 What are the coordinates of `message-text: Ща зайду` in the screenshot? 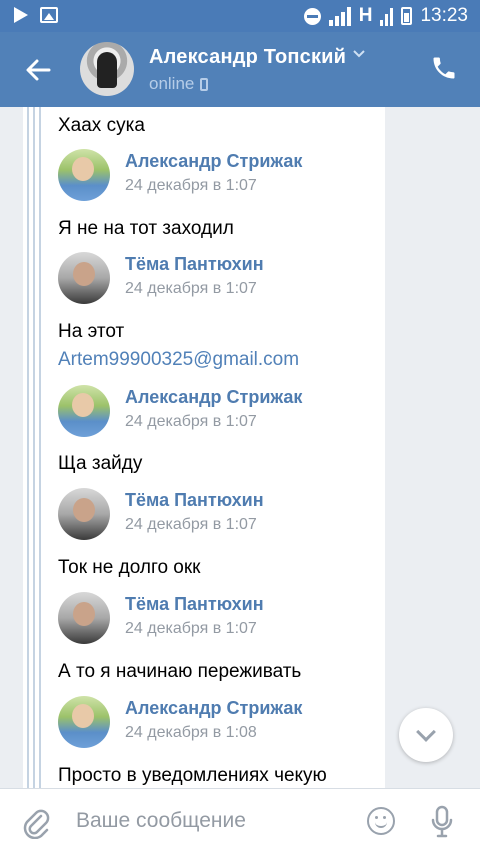 It's located at (100, 463).